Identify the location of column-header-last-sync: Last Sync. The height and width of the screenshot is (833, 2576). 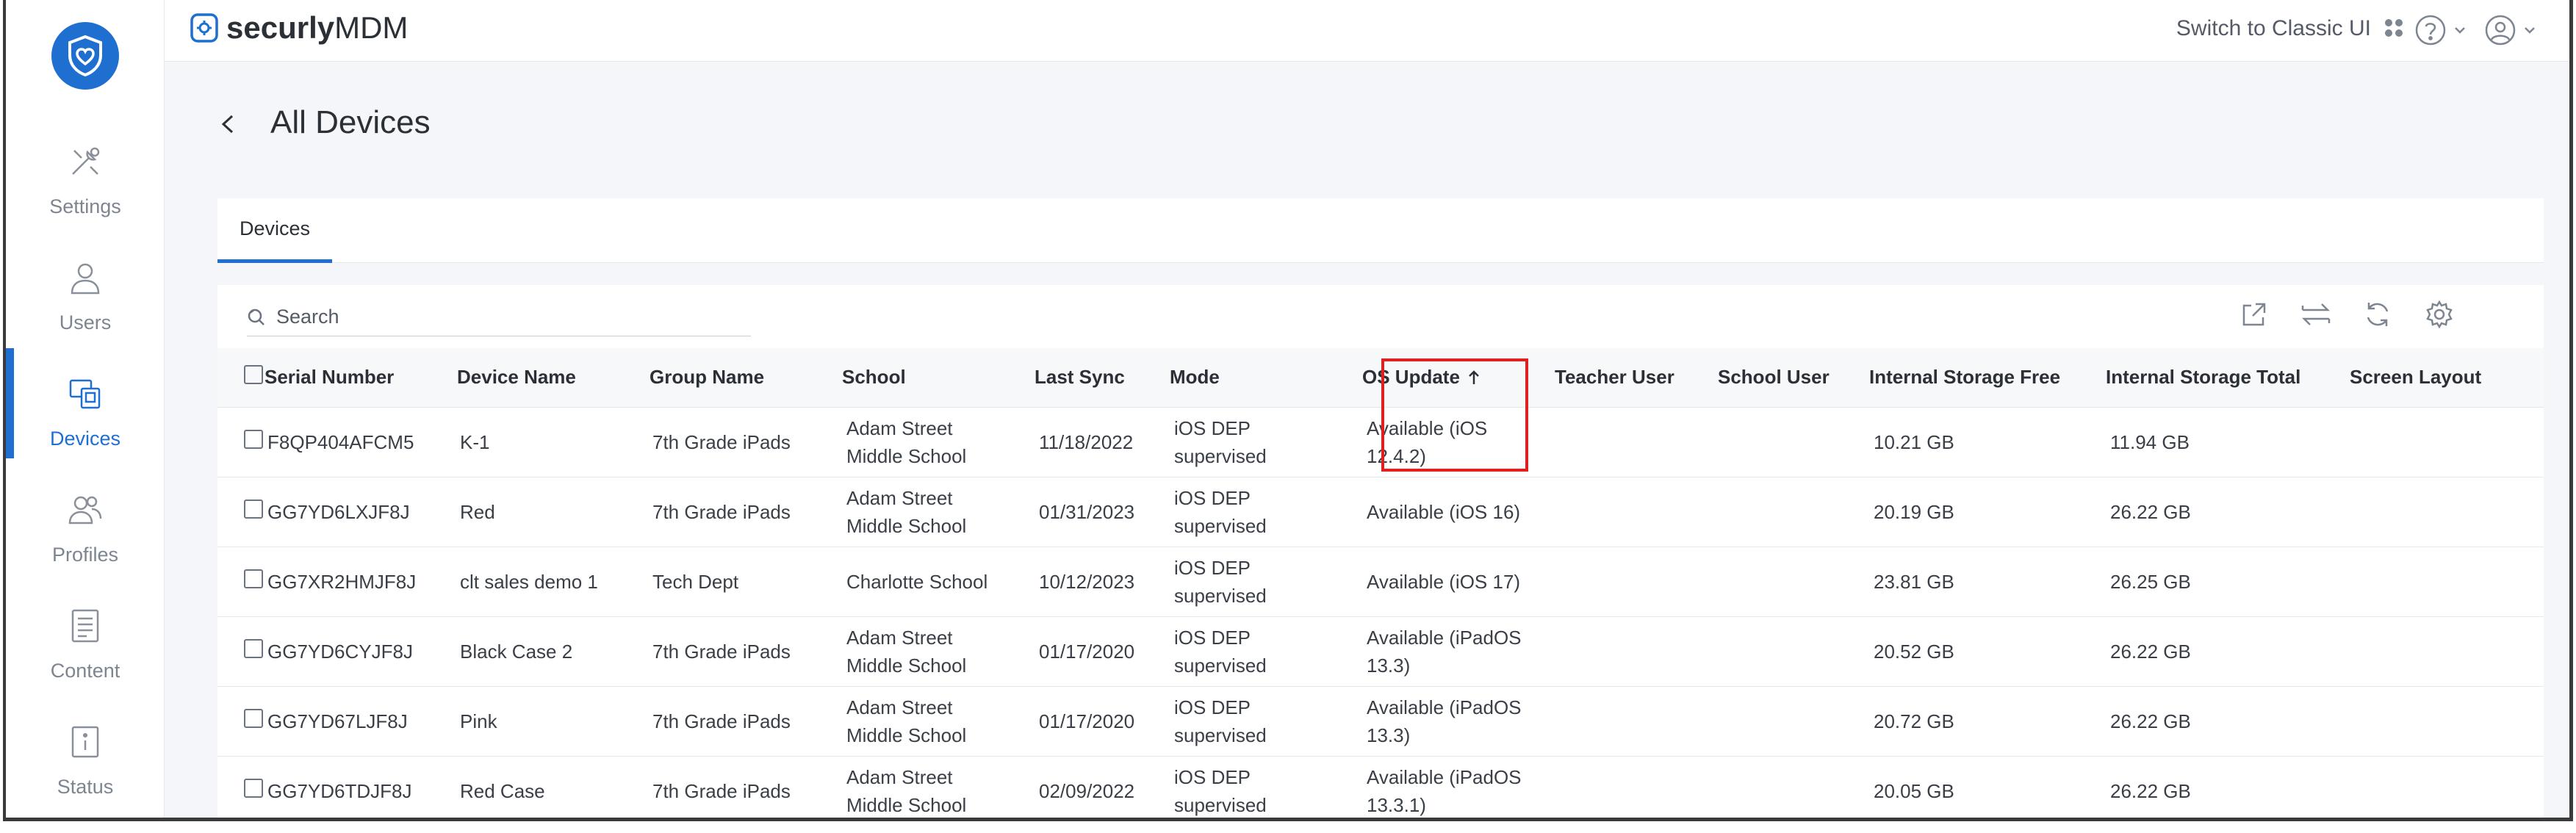
(1102, 378).